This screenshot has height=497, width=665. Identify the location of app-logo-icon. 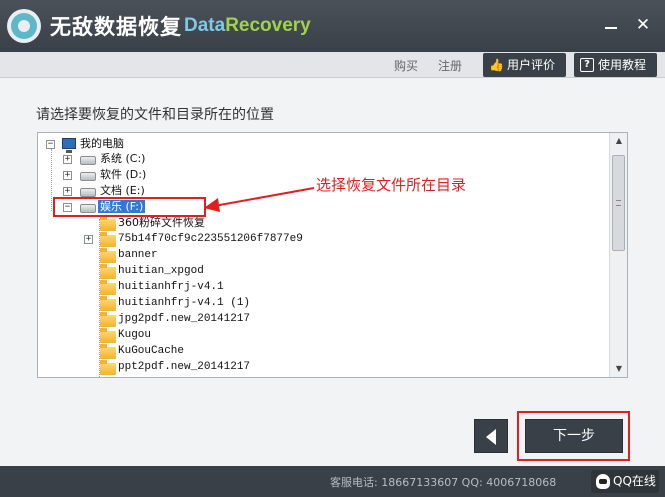
(24, 26).